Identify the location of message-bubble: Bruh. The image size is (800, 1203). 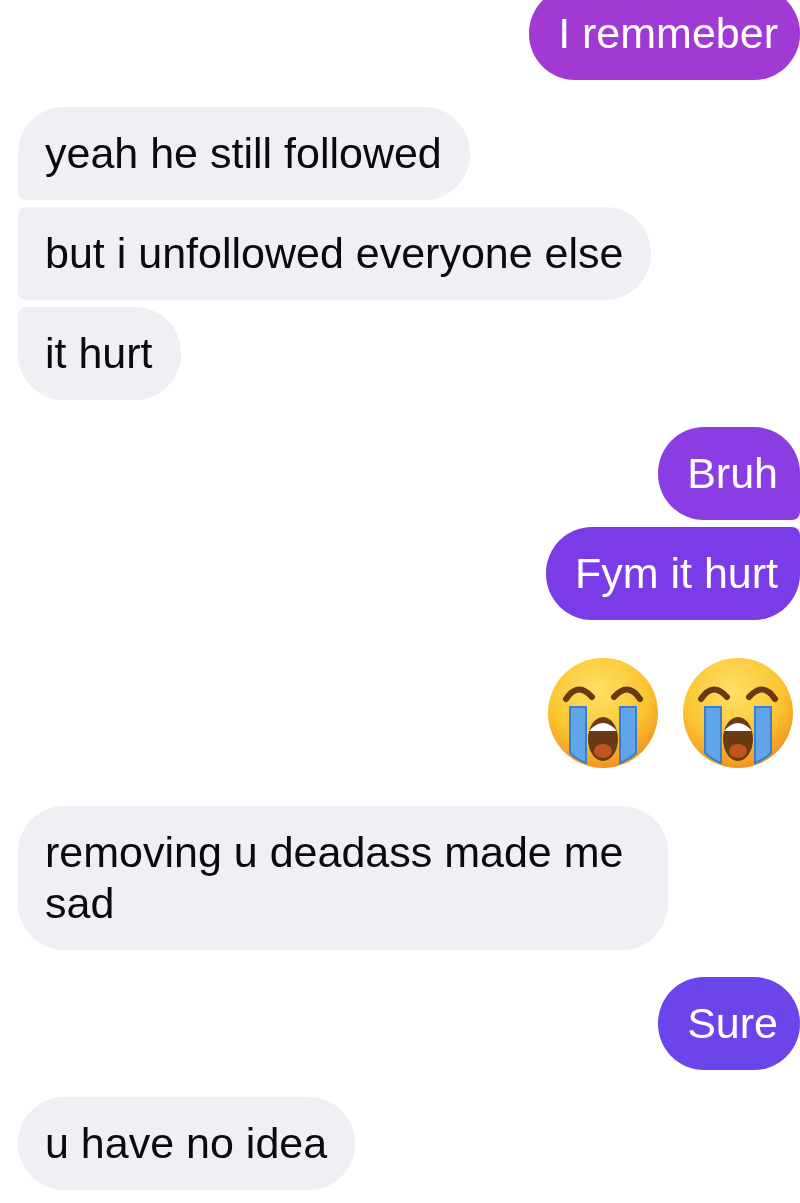
(729, 473).